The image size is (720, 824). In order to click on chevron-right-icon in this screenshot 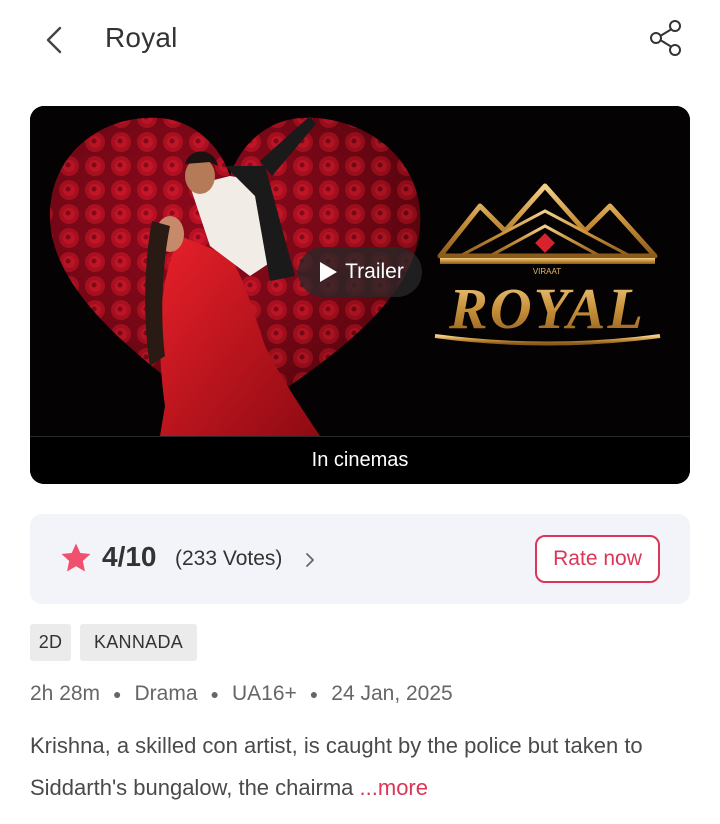, I will do `click(310, 560)`.